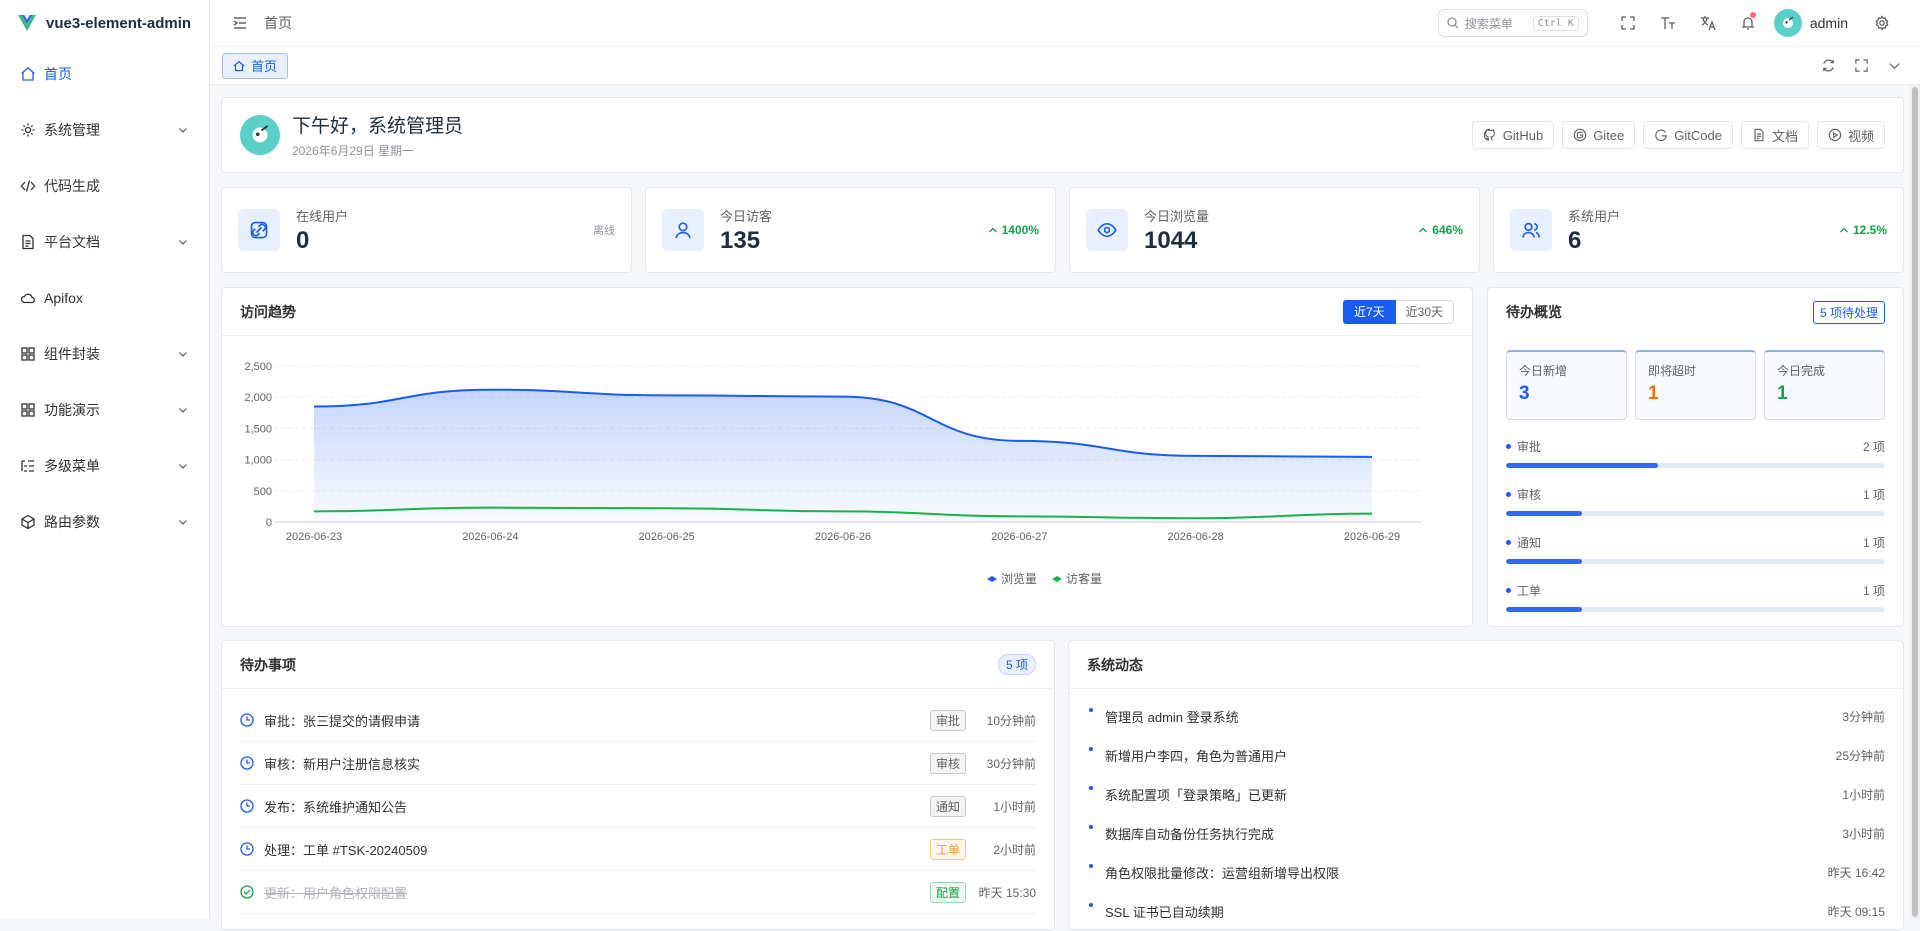 This screenshot has height=931, width=1920. What do you see at coordinates (1091, 788) in the screenshot?
I see `activity-dot` at bounding box center [1091, 788].